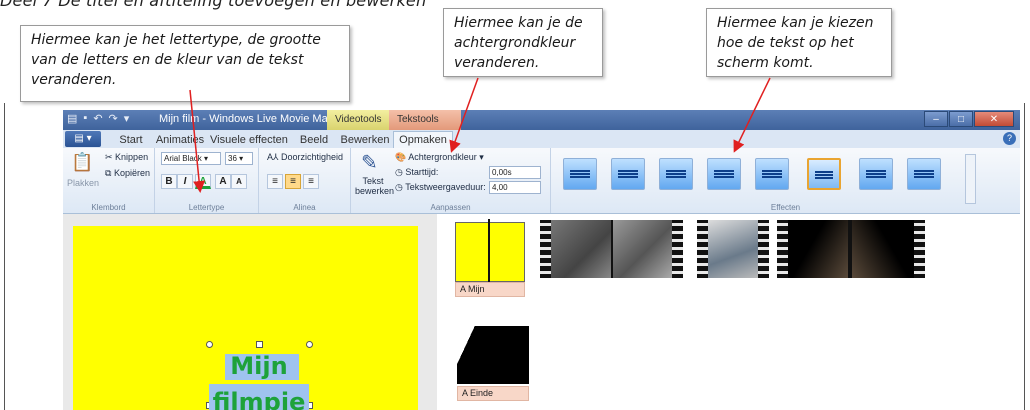  What do you see at coordinates (197, 141) in the screenshot?
I see `arrow-to-font-group` at bounding box center [197, 141].